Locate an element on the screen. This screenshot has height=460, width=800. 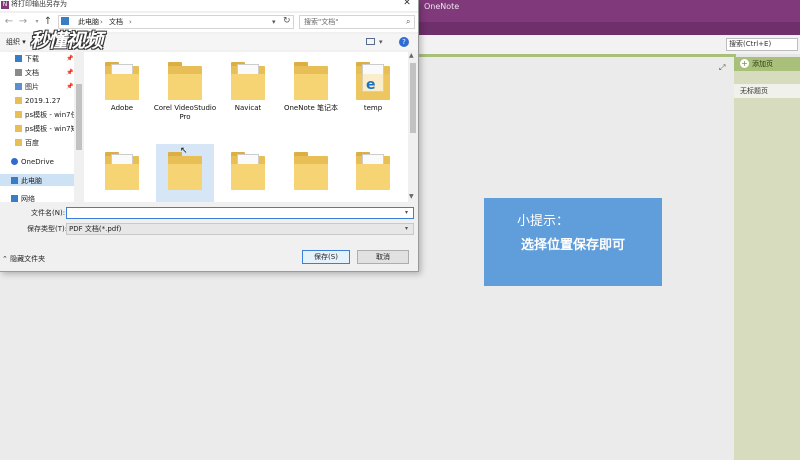
filename-label: 文件名(N): is located at coordinates (48, 213).